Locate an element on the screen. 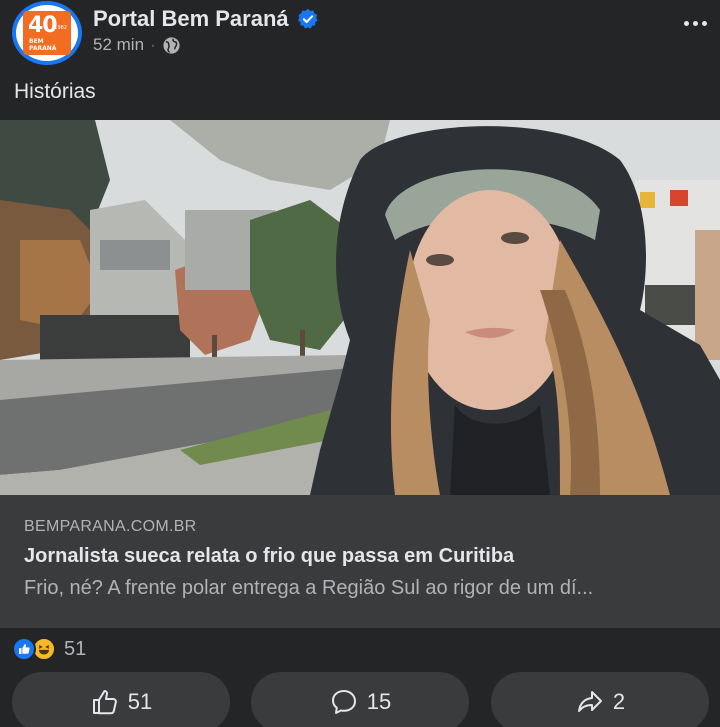 The height and width of the screenshot is (727, 720). page-name: Portal Bem Paraná is located at coordinates (191, 19).